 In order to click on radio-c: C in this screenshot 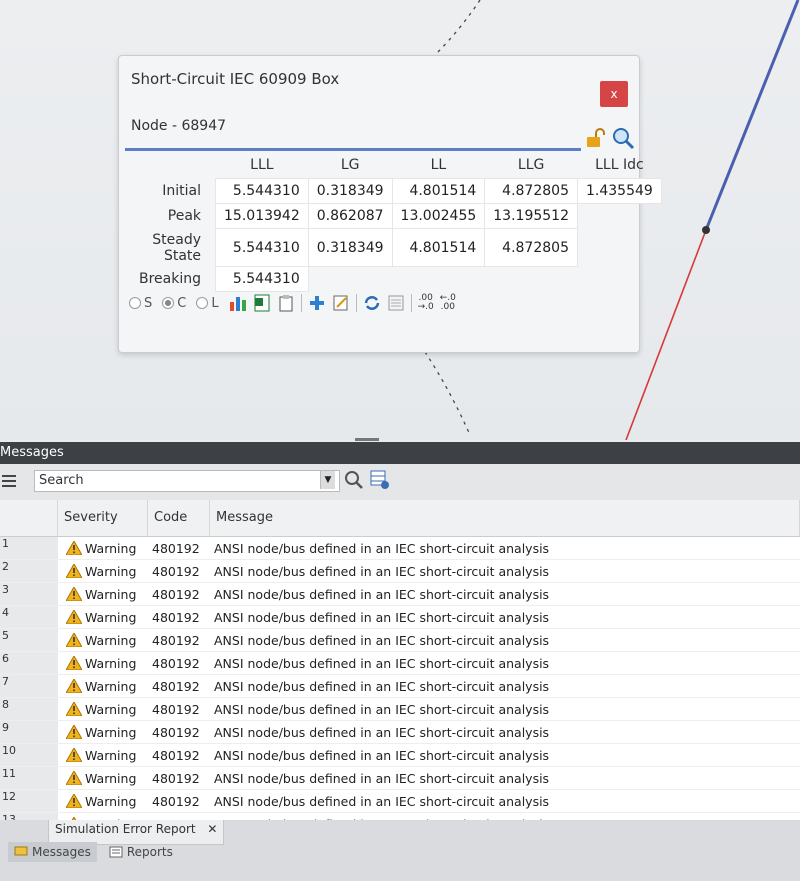, I will do `click(174, 303)`.